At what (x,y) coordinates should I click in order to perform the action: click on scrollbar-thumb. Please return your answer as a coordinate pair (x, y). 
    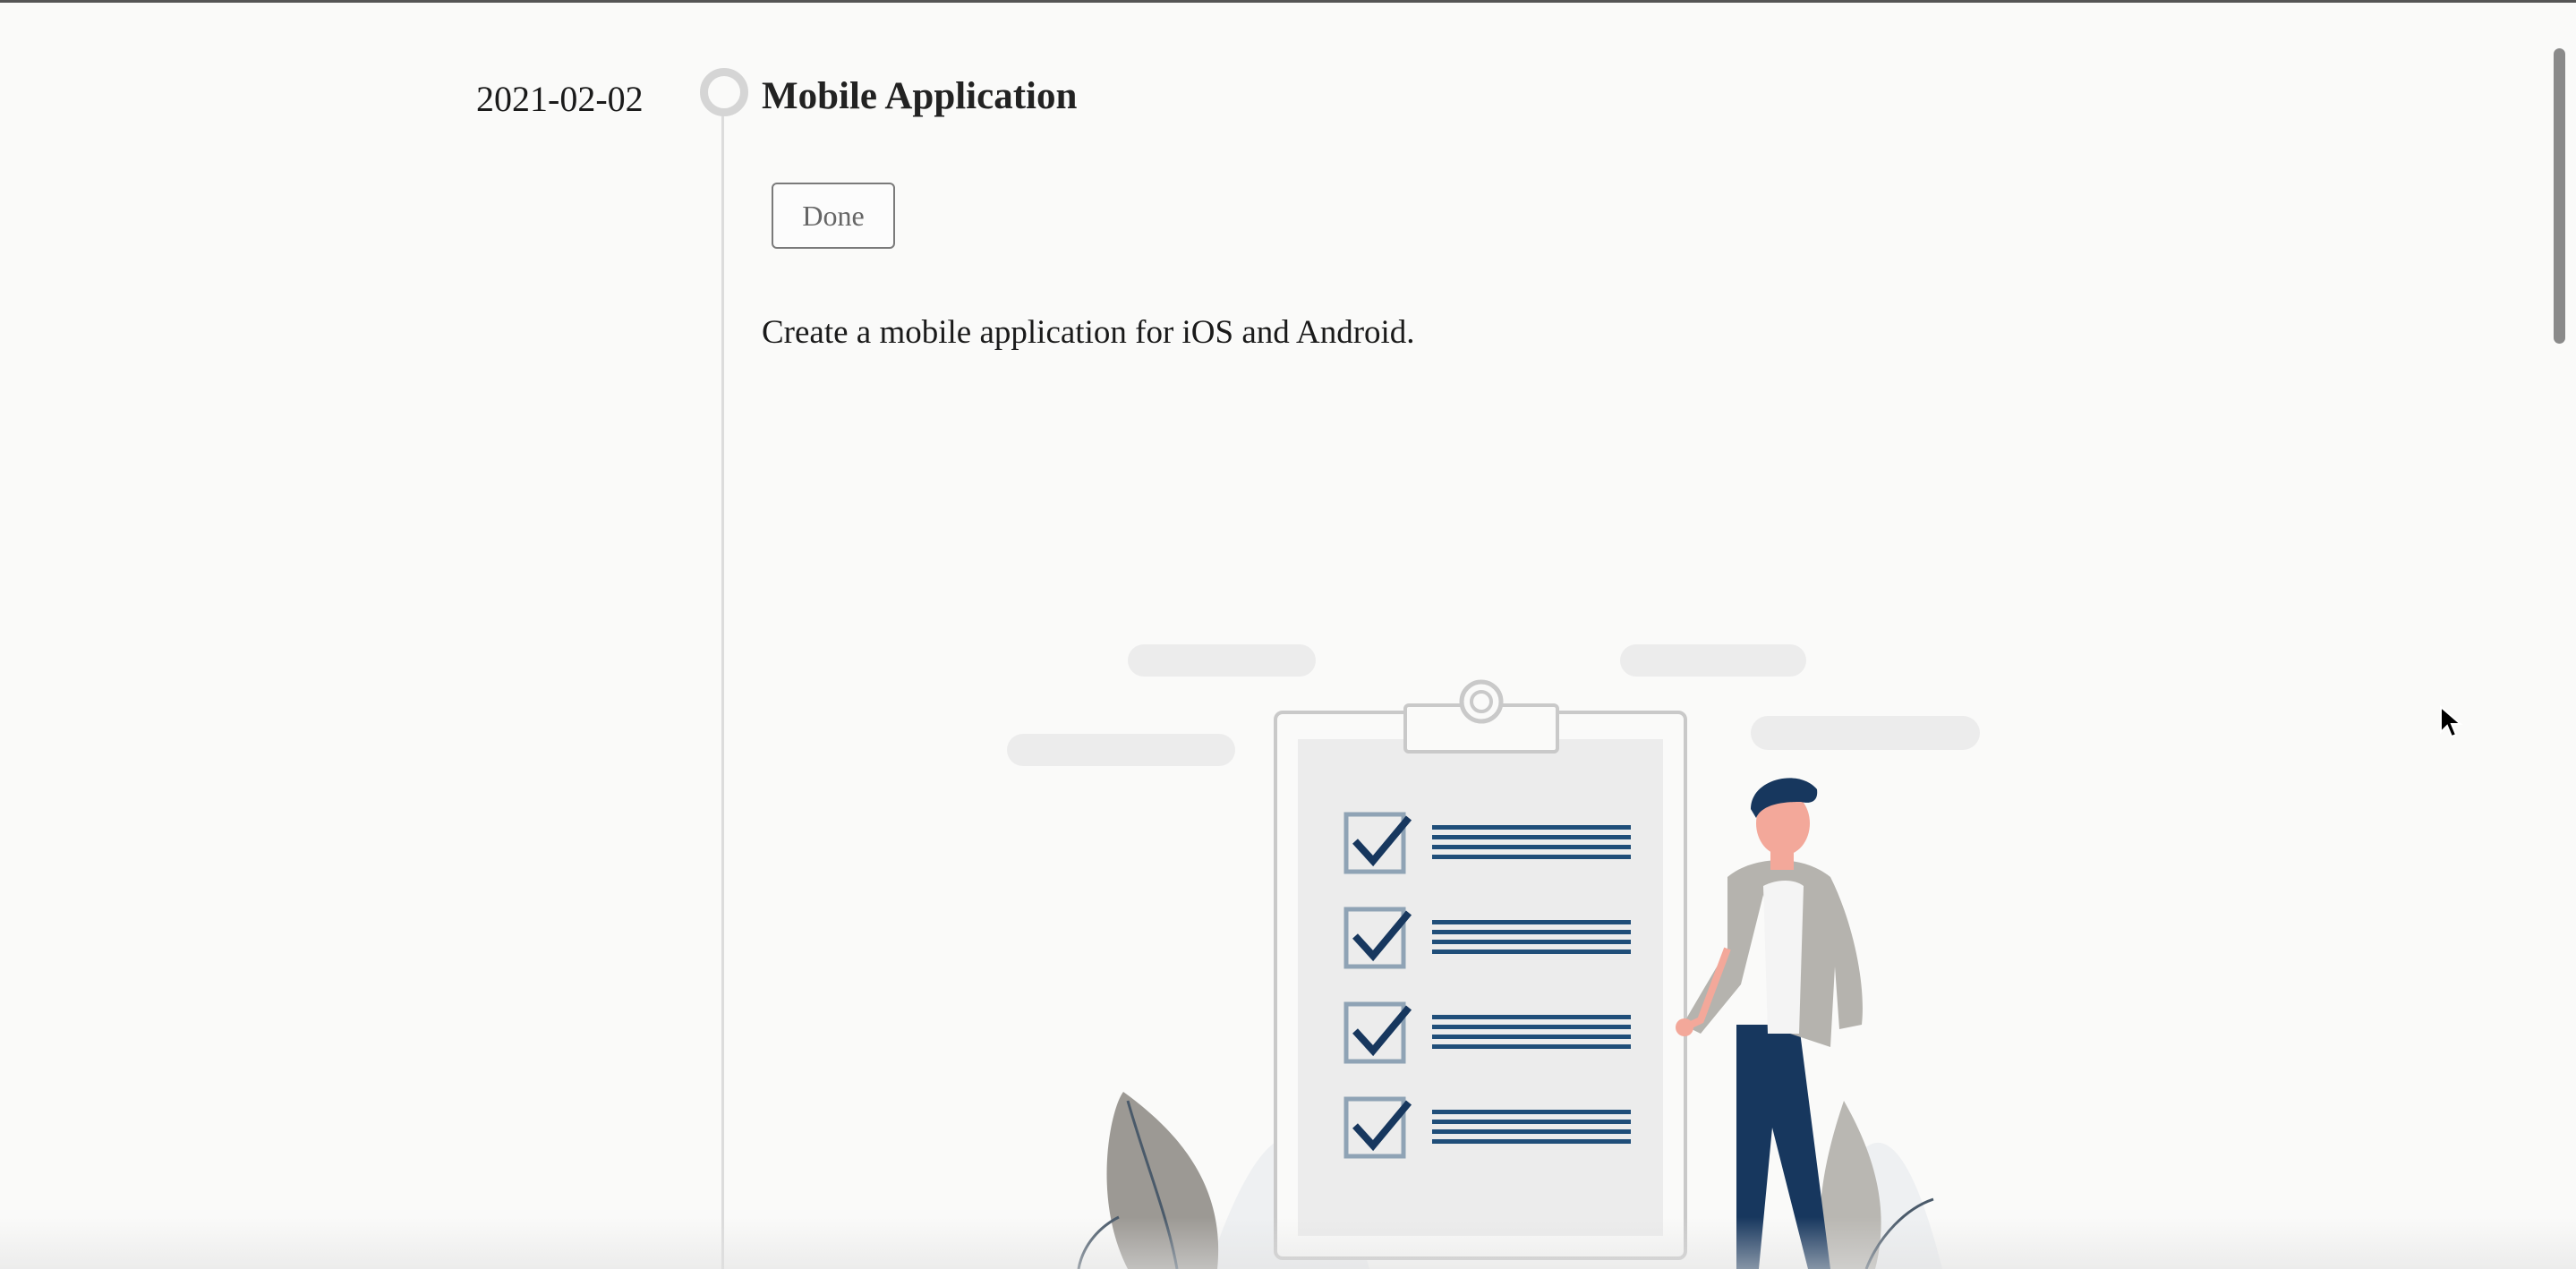
    Looking at the image, I should click on (2559, 196).